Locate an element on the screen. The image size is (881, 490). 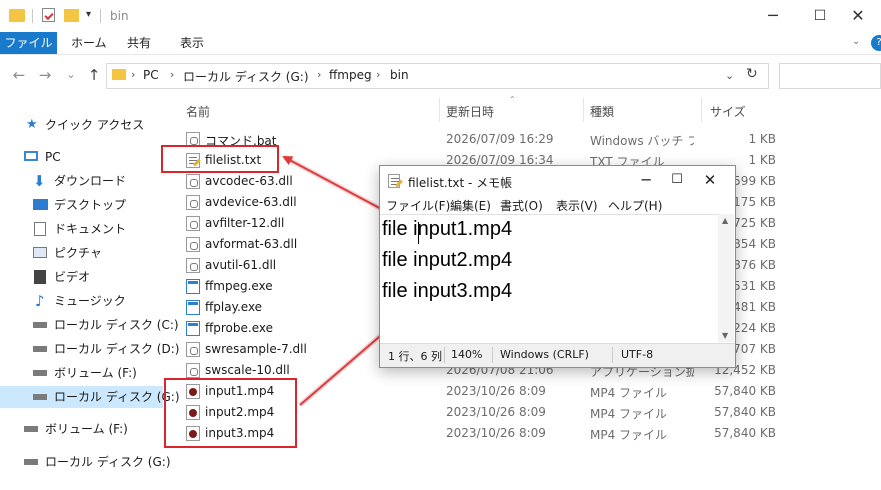
scroll-up-icon: ▲ is located at coordinates (725, 220).